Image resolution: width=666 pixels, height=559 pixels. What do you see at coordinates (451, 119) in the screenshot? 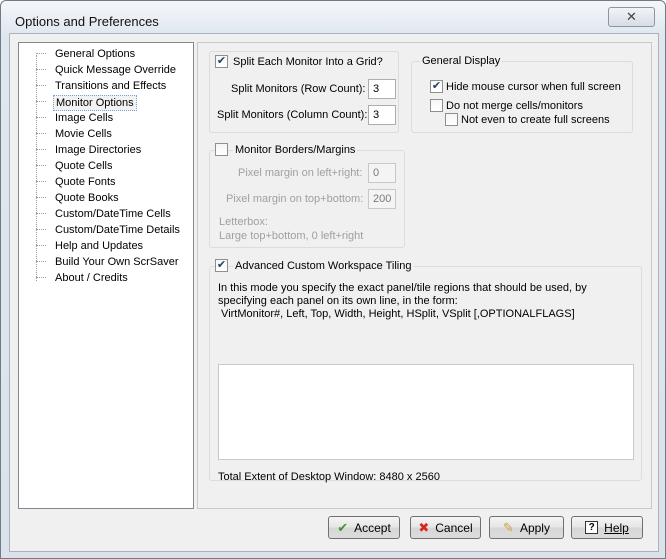
I see `not-even-checkbox` at bounding box center [451, 119].